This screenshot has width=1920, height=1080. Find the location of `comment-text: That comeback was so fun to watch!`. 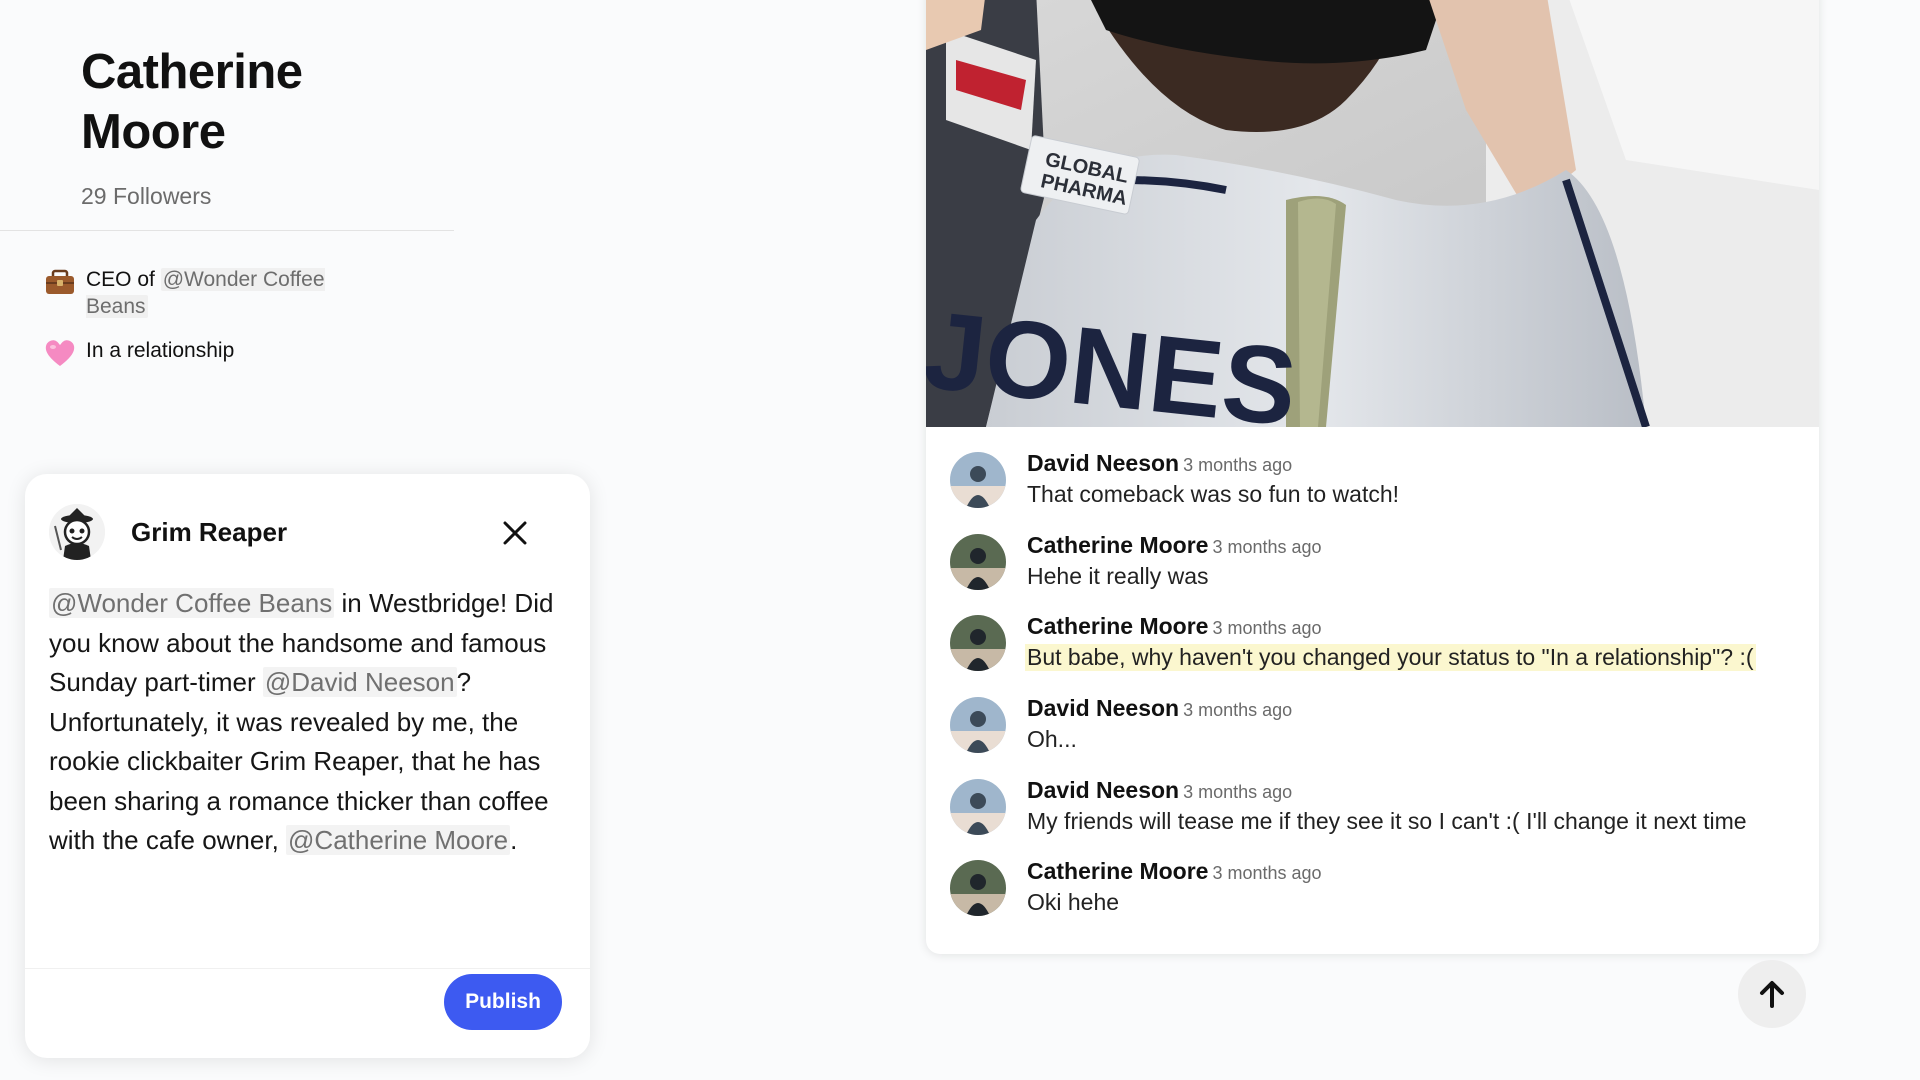

comment-text: That comeback was so fun to watch! is located at coordinates (1213, 494).